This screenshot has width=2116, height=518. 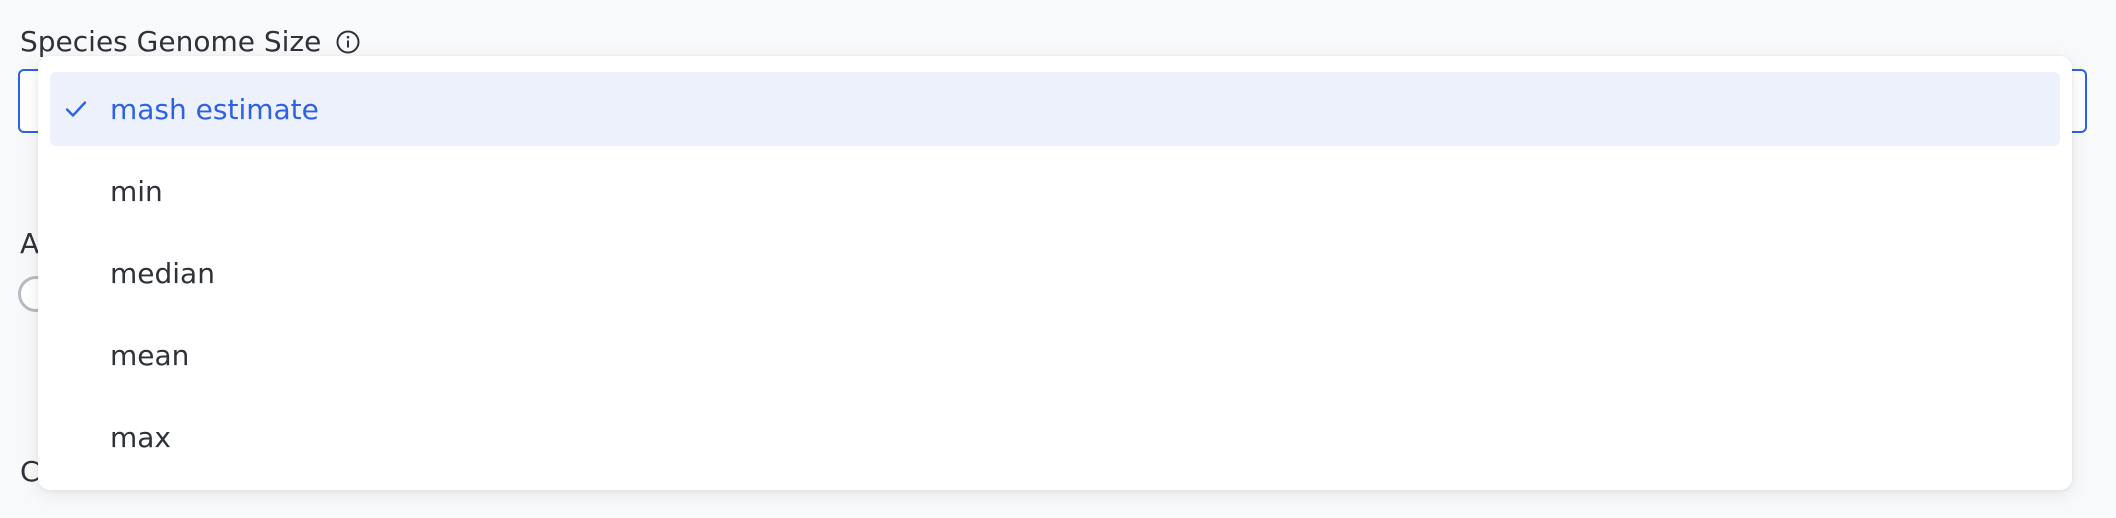 I want to click on dropdown-option-label: mean, so click(x=150, y=355).